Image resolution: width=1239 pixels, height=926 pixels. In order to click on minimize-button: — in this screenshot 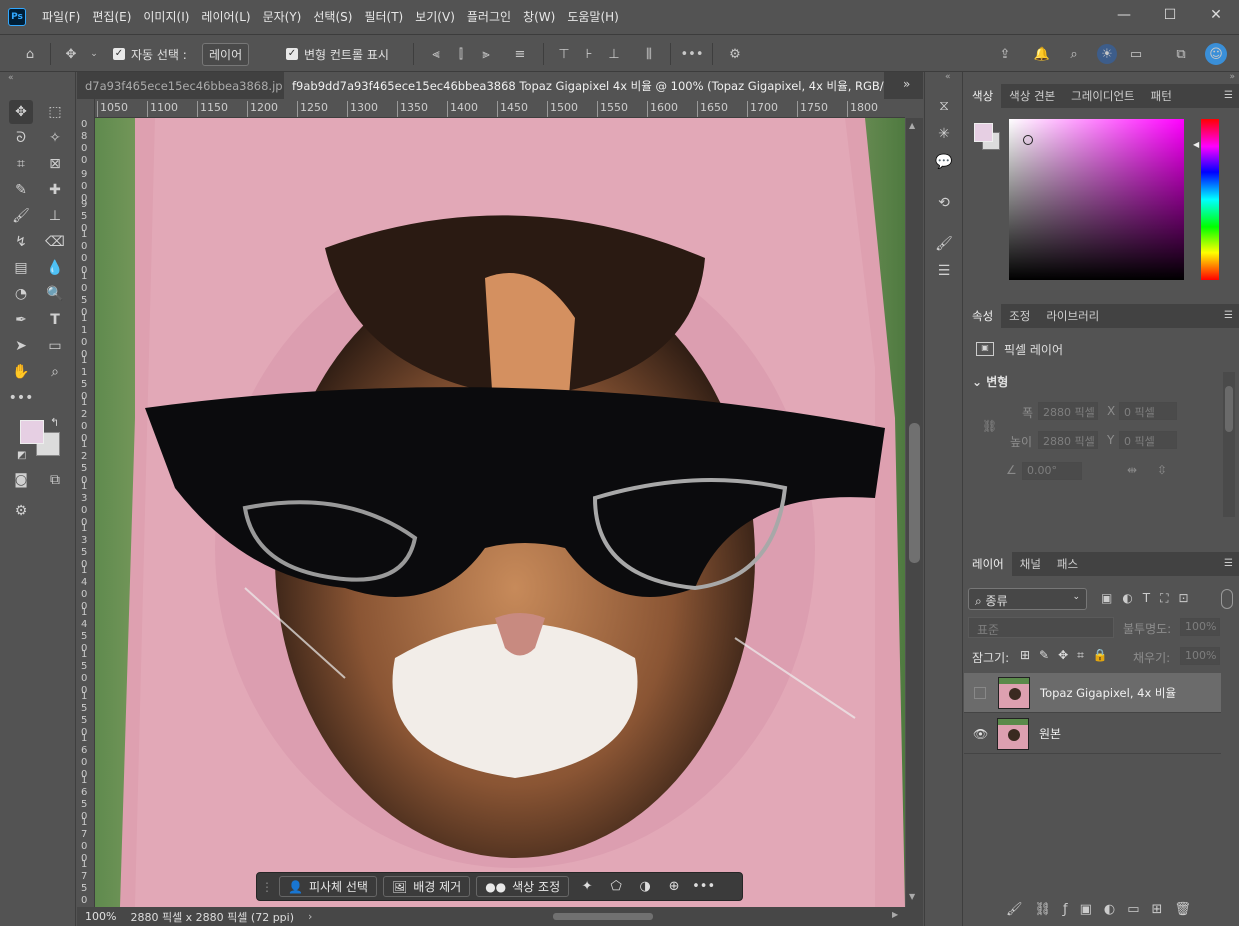, I will do `click(1124, 15)`.